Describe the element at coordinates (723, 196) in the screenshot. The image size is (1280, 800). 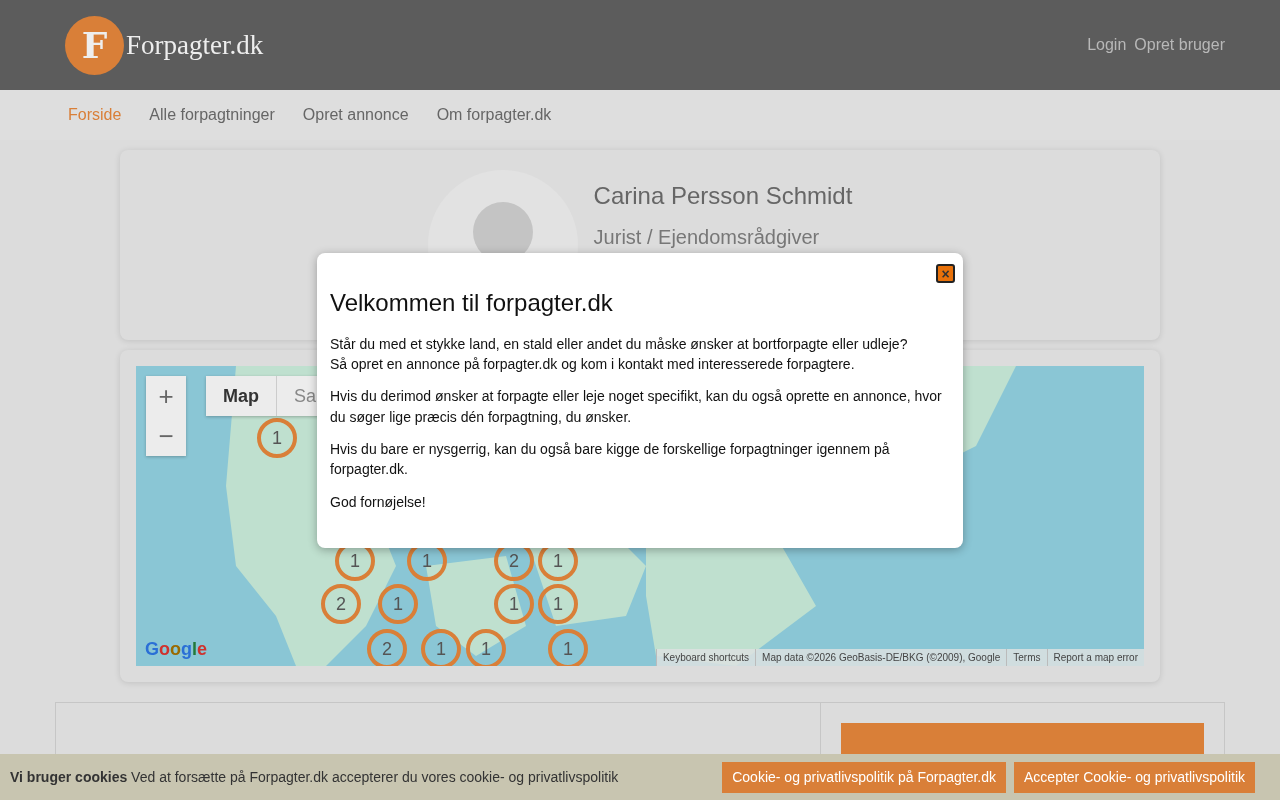
I see `profile-name: Carina Persson Schmidt` at that location.